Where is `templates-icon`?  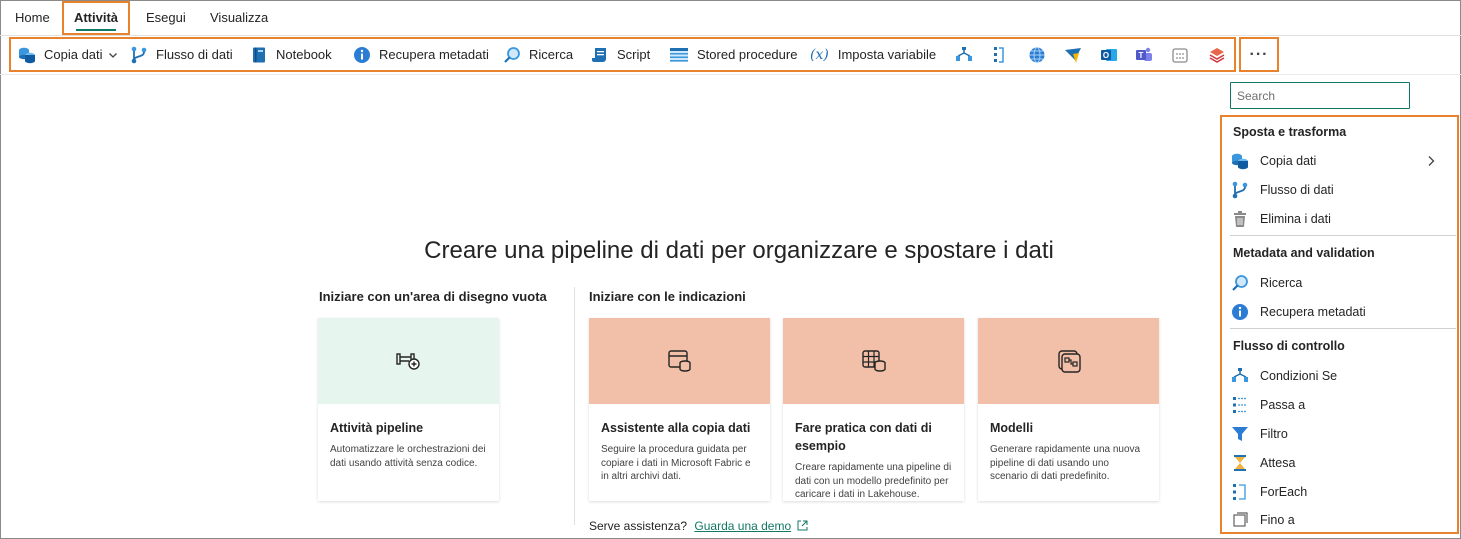 templates-icon is located at coordinates (1069, 361).